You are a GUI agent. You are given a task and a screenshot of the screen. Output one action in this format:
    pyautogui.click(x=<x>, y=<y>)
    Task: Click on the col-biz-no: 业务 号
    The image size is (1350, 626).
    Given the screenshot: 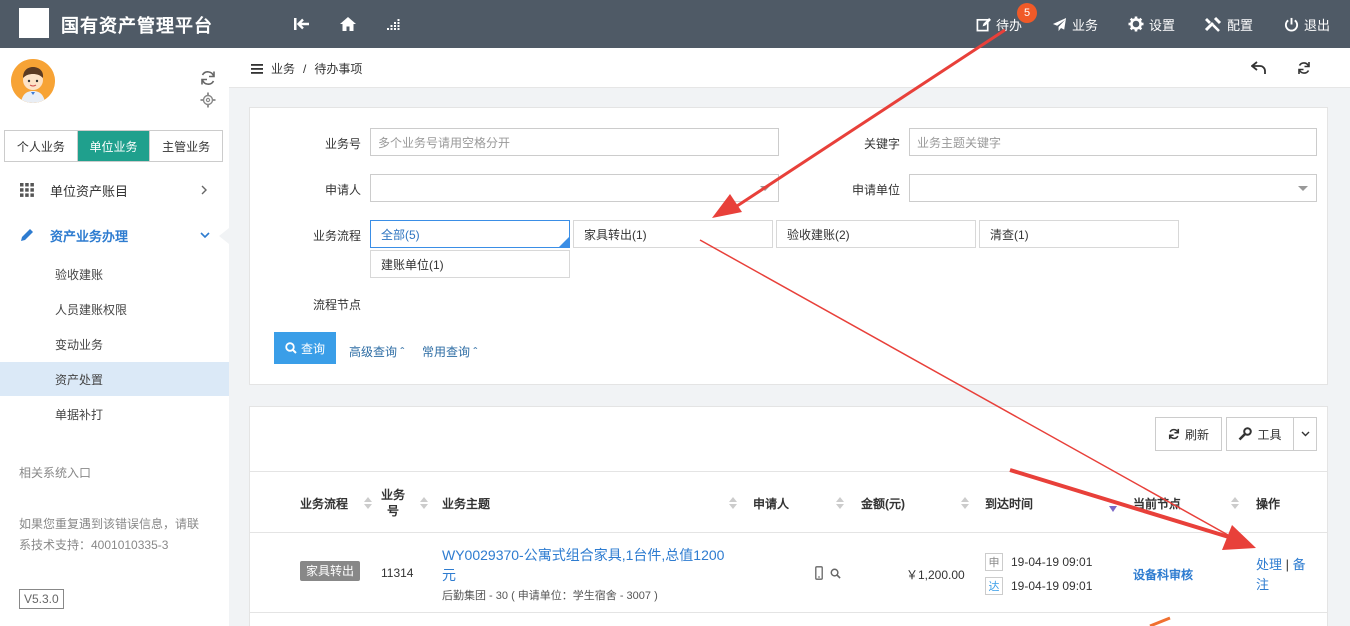 What is the action you would take?
    pyautogui.click(x=393, y=503)
    